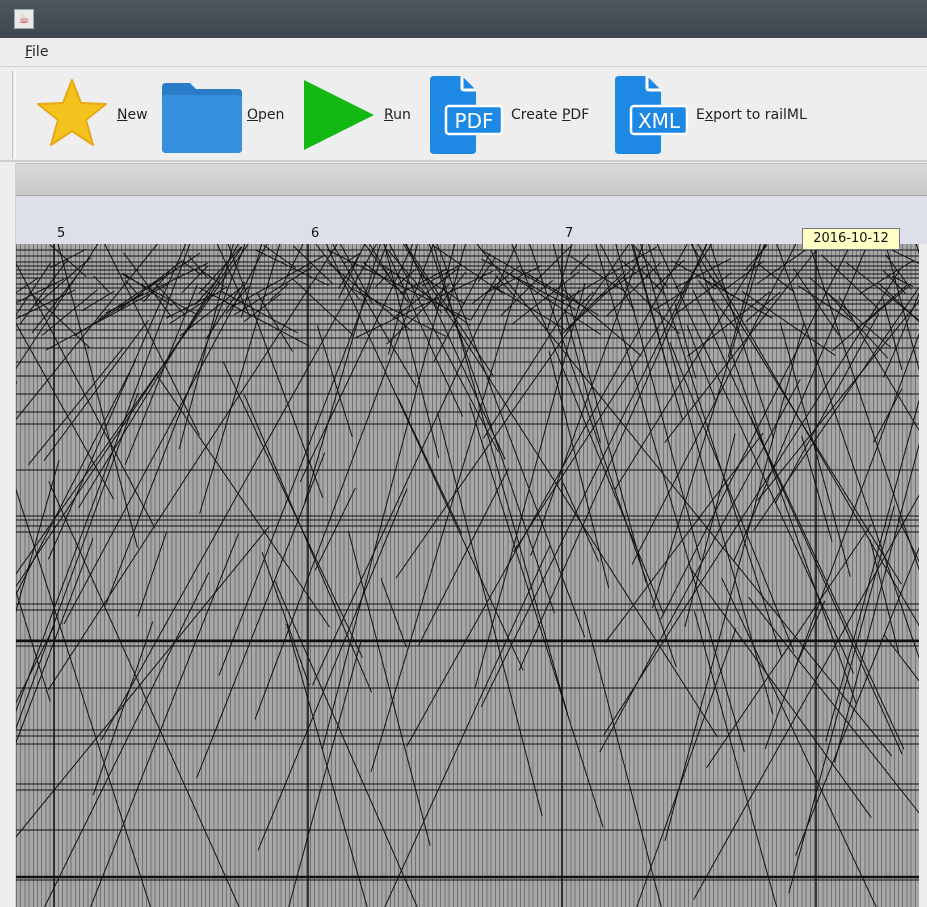 The image size is (927, 907). I want to click on hour-label-5: 5, so click(61, 233).